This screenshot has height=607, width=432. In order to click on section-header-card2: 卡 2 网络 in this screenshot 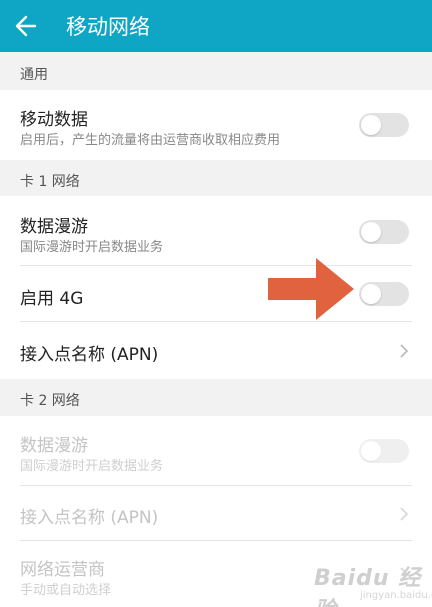, I will do `click(216, 397)`.